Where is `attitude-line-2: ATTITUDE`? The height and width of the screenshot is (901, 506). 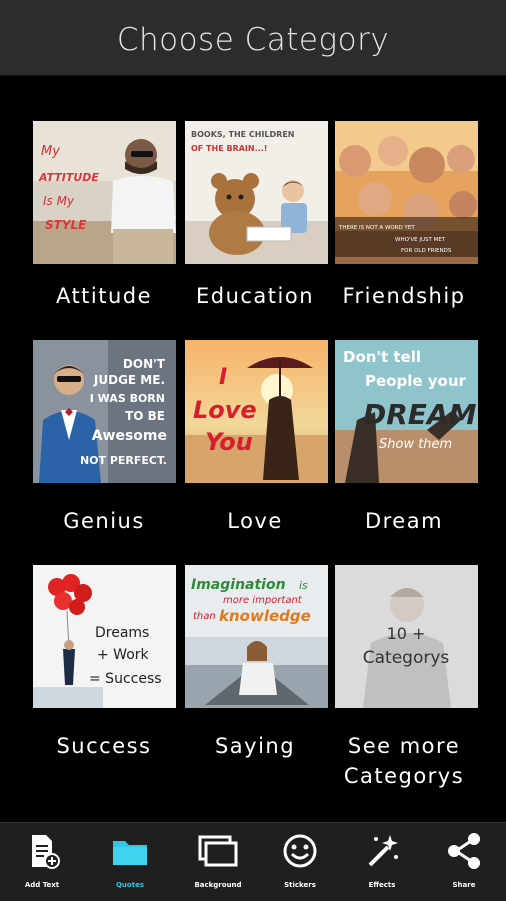
attitude-line-2: ATTITUDE is located at coordinates (68, 177).